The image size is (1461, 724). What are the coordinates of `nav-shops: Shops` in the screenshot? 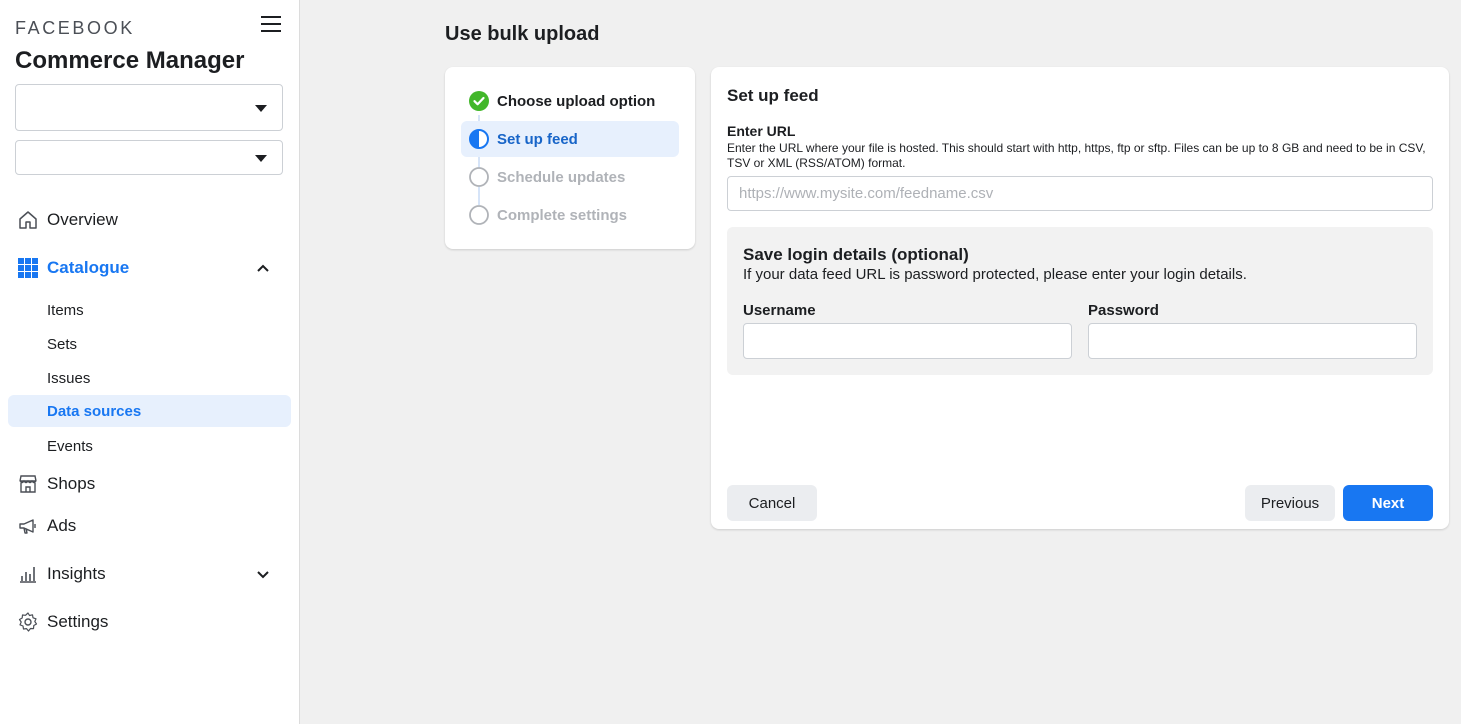 It's located at (150, 484).